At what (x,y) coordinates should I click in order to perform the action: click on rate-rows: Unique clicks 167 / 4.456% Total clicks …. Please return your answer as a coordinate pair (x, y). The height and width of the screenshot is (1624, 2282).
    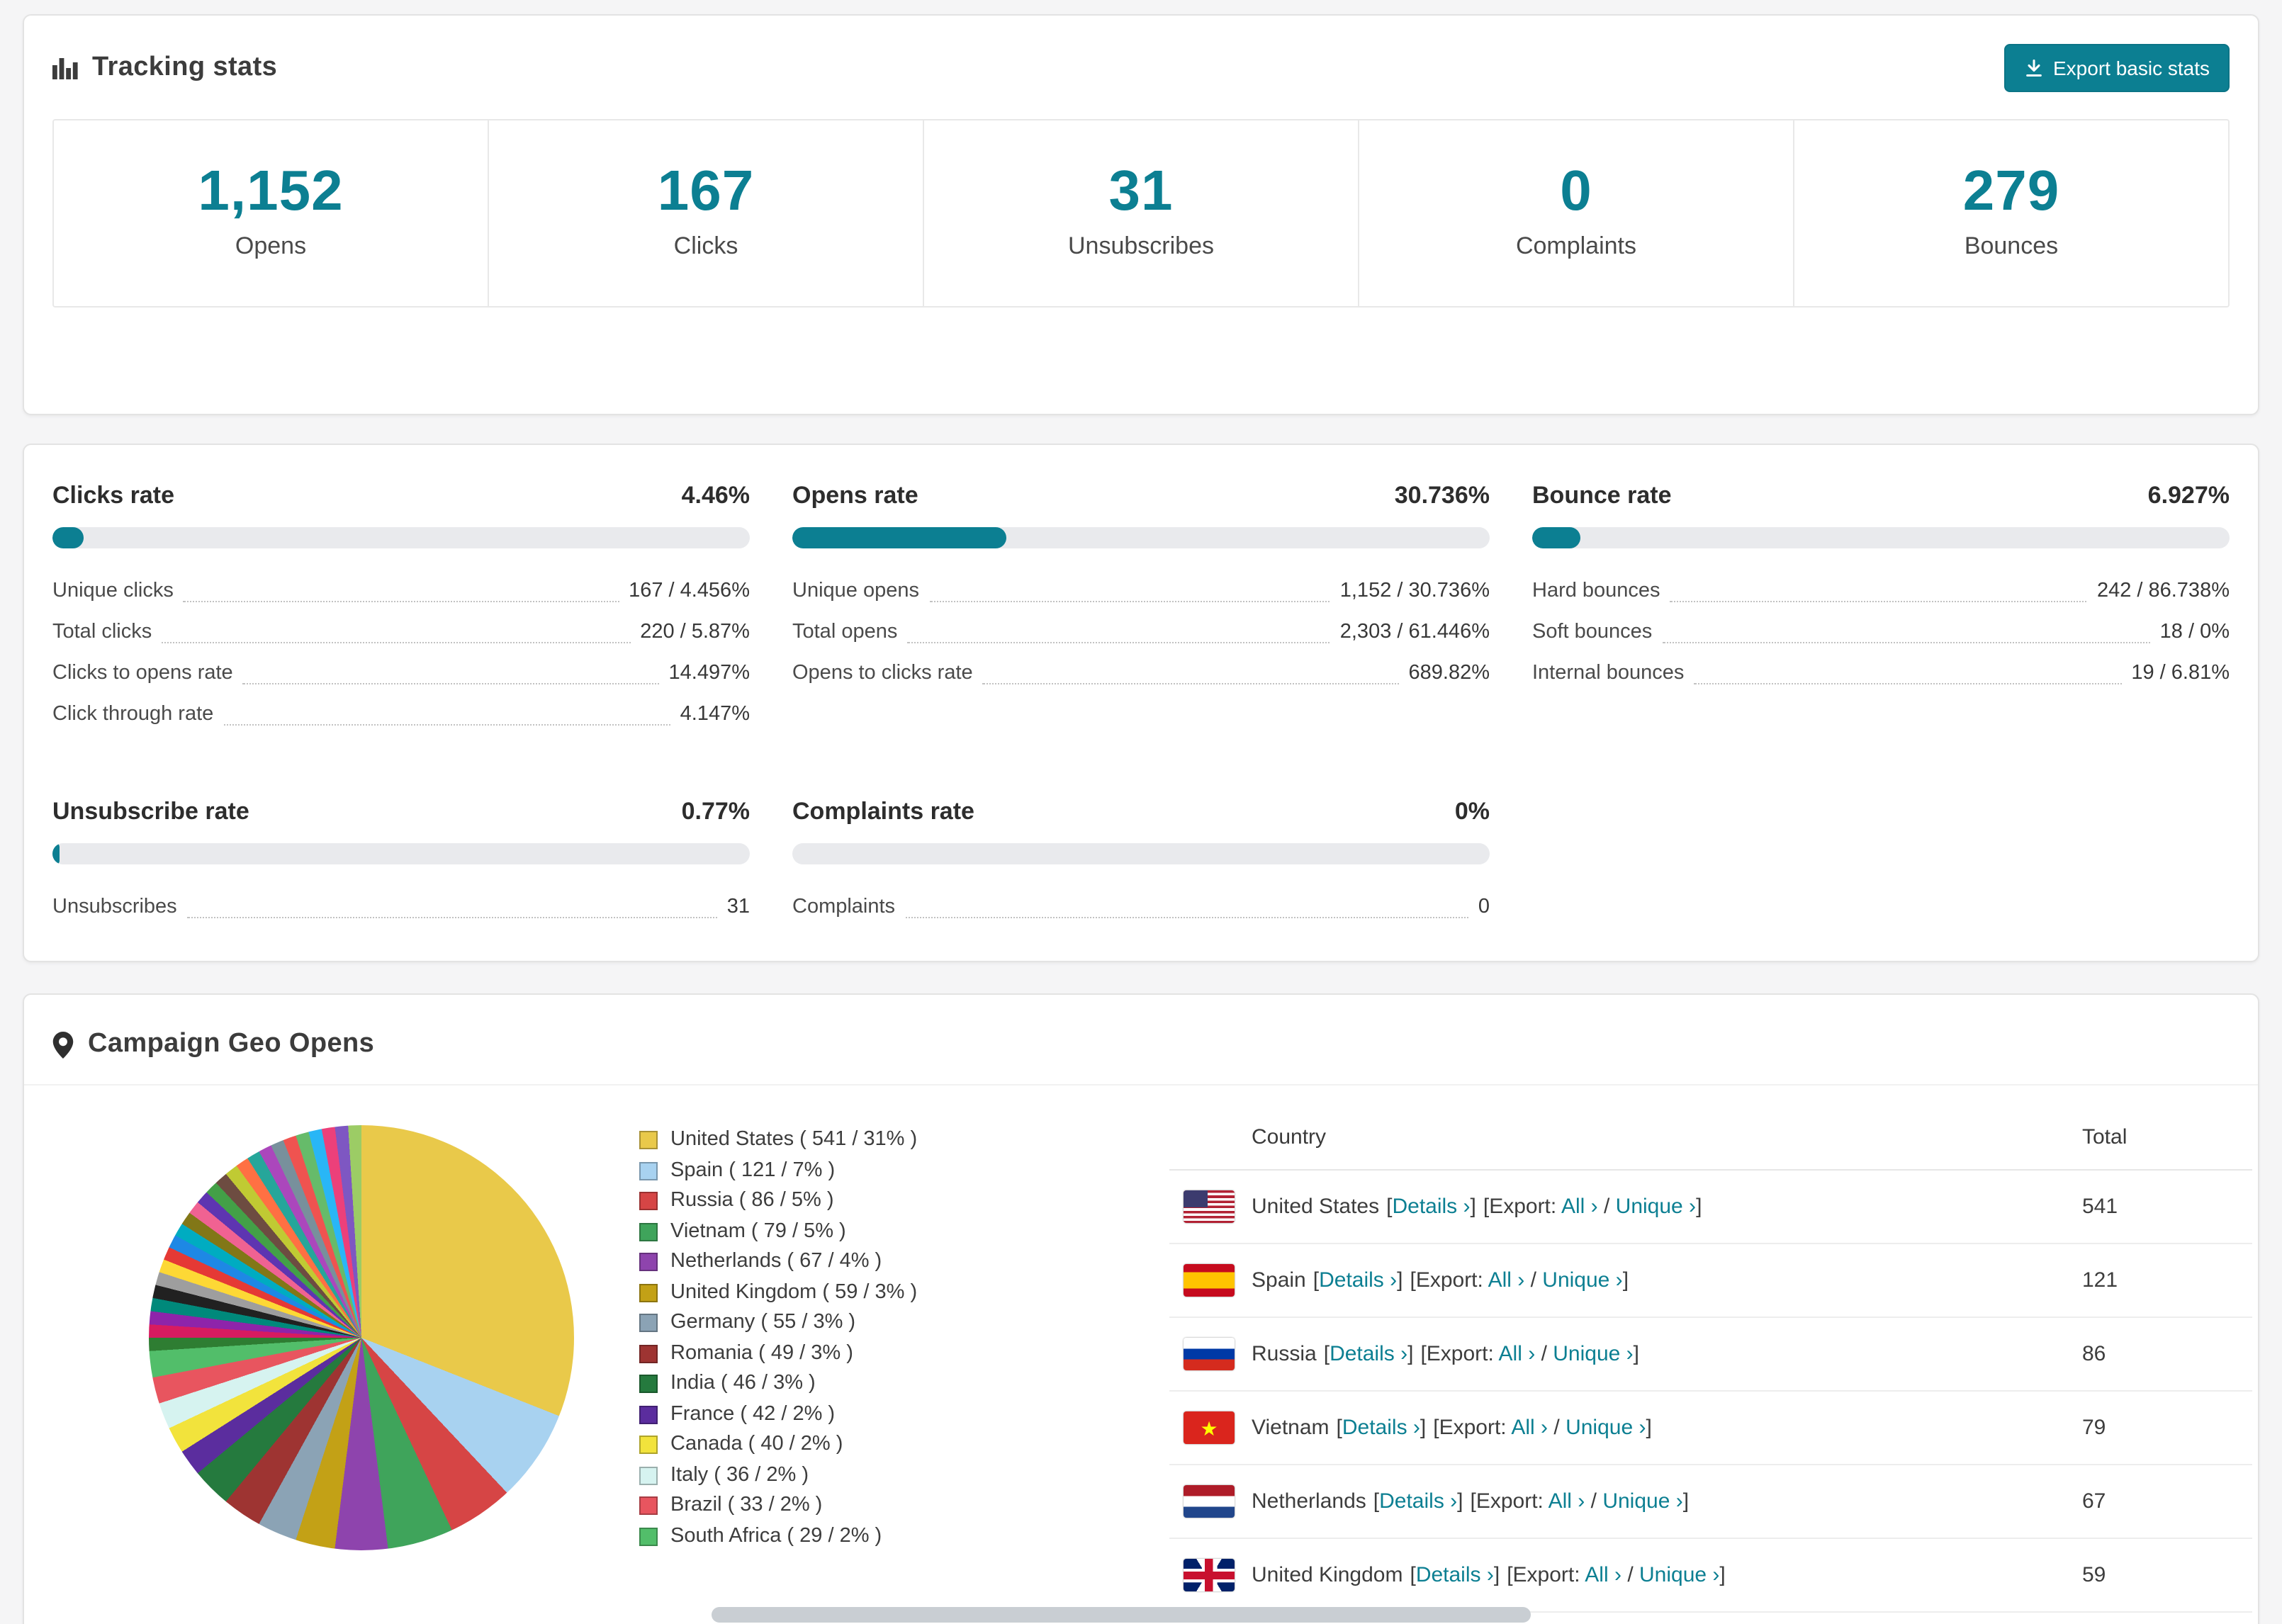
    Looking at the image, I should click on (401, 653).